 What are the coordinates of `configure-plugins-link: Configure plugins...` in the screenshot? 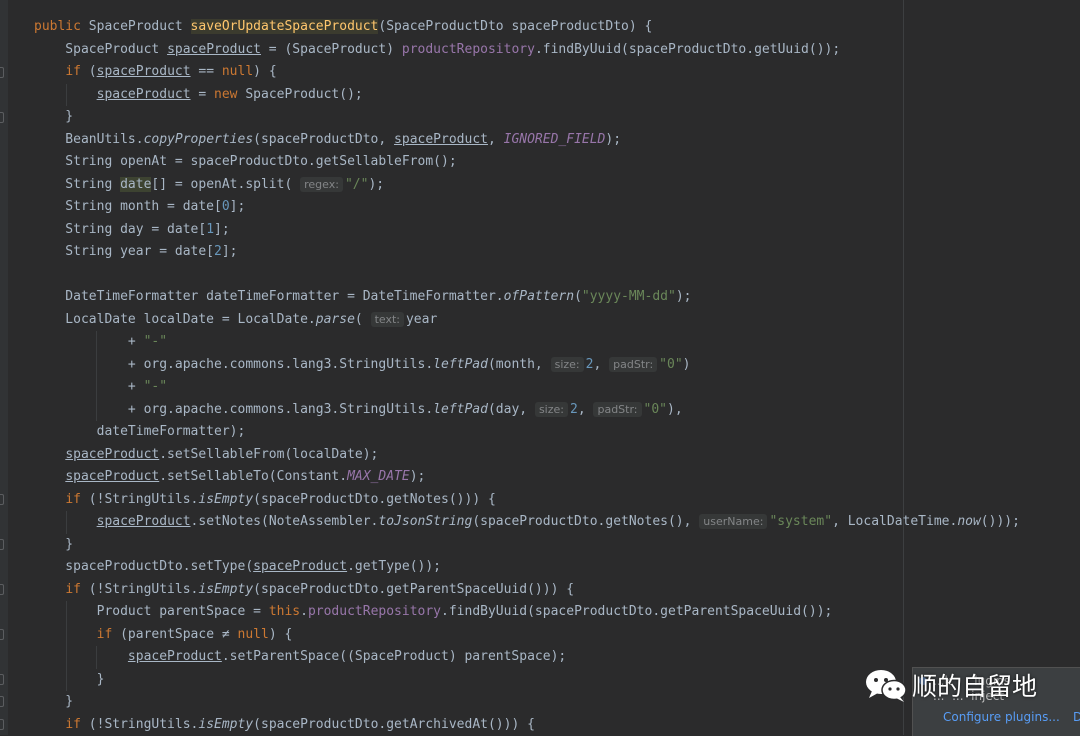 It's located at (1001, 717).